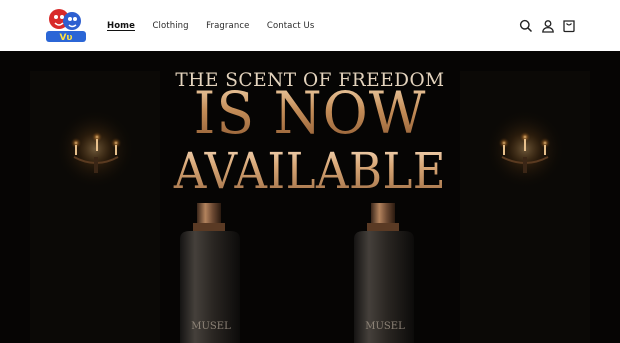  Describe the element at coordinates (211, 326) in the screenshot. I see `left-bottle-label: MUSEL` at that location.